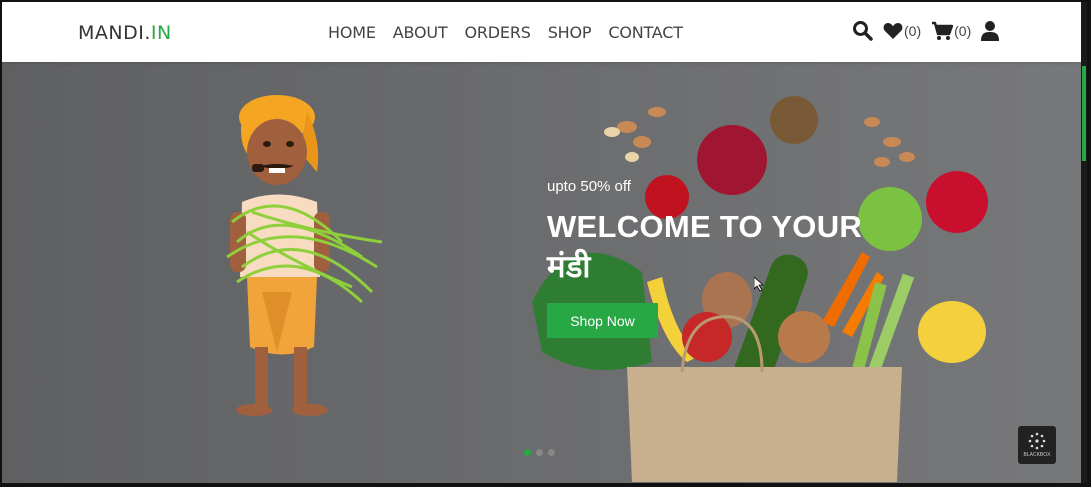 The height and width of the screenshot is (487, 1091). Describe the element at coordinates (913, 30) in the screenshot. I see `wishlist-count: (0)` at that location.